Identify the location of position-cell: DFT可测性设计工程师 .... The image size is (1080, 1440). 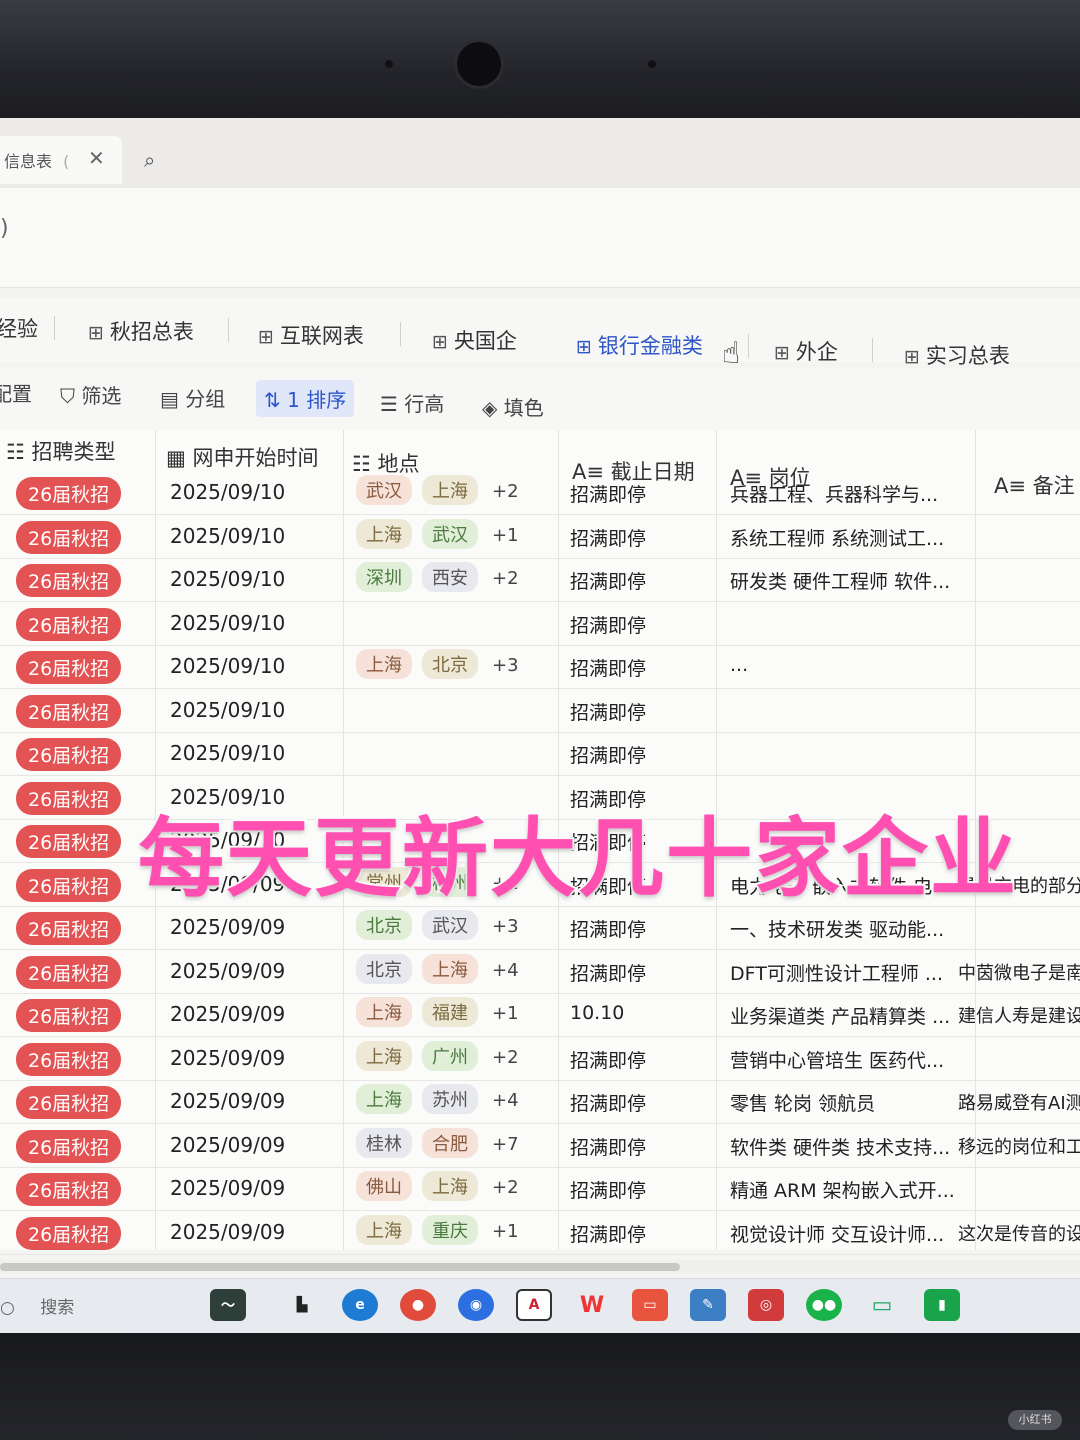
(836, 972).